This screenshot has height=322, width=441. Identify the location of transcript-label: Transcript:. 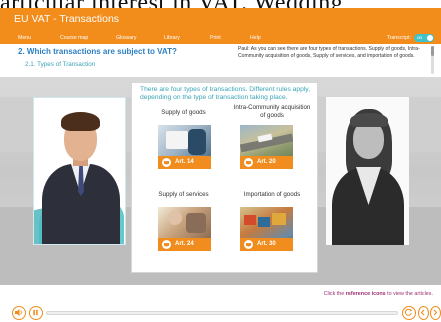
(398, 38).